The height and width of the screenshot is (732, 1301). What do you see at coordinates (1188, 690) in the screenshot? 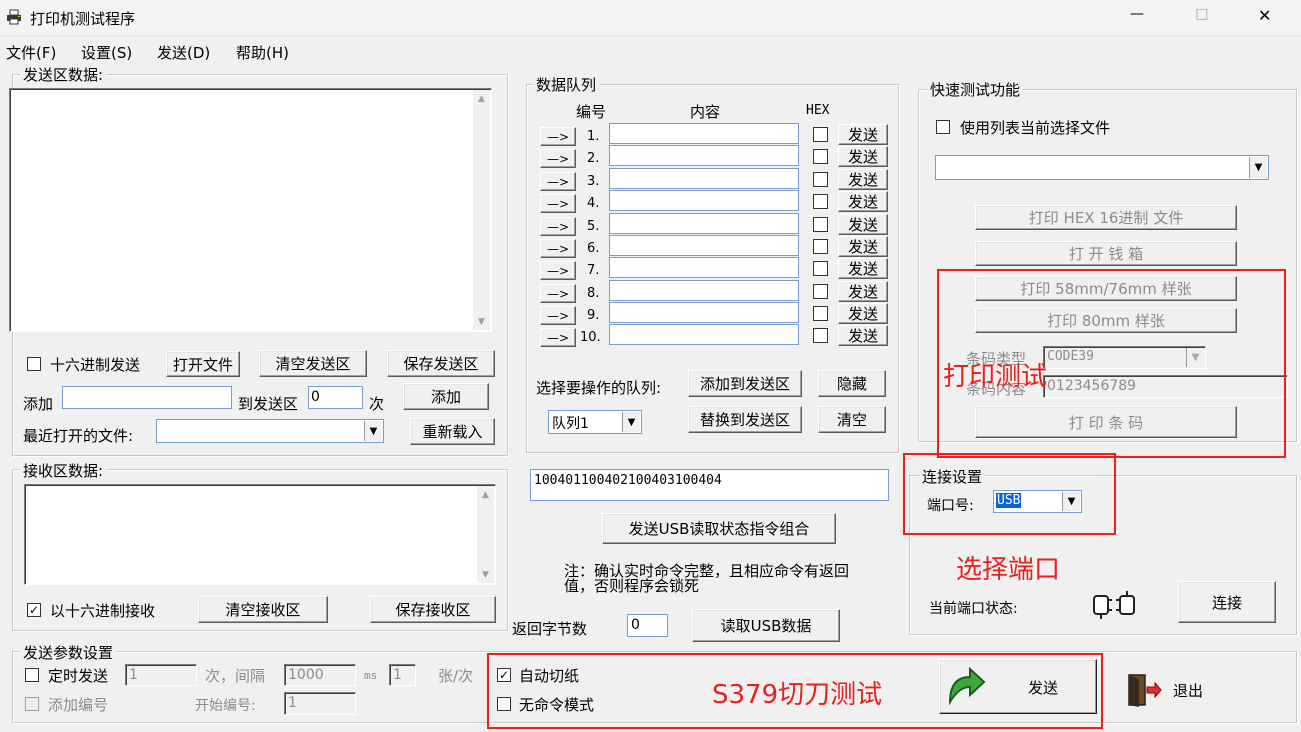
I see `exit-label: 退出` at bounding box center [1188, 690].